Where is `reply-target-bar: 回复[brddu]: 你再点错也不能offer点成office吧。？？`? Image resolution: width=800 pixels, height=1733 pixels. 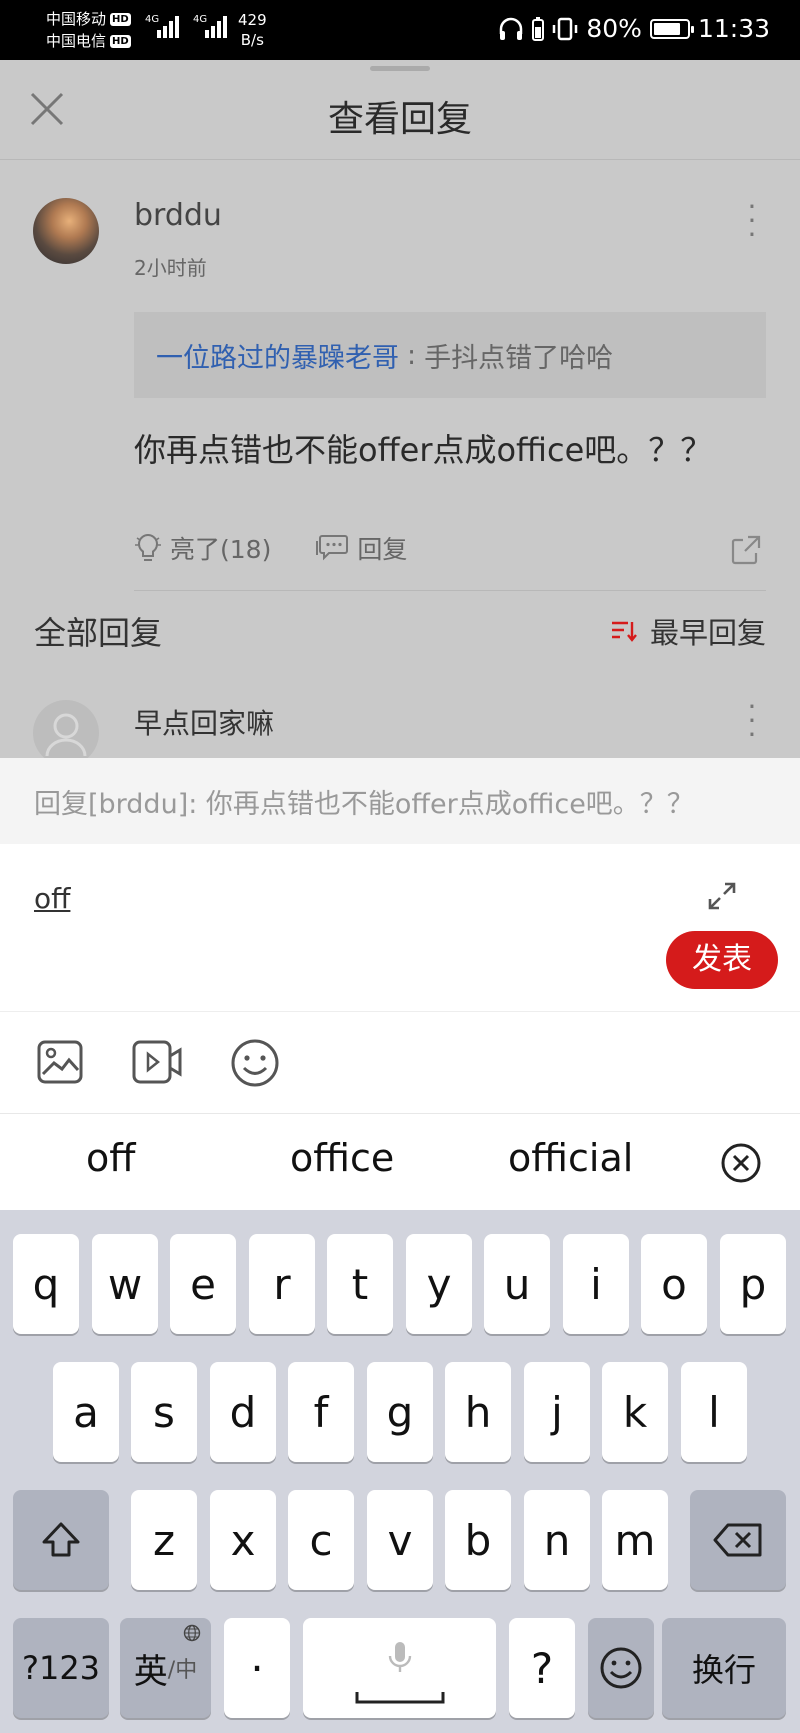 reply-target-bar: 回复[brddu]: 你再点错也不能offer点成office吧。？？ is located at coordinates (400, 801).